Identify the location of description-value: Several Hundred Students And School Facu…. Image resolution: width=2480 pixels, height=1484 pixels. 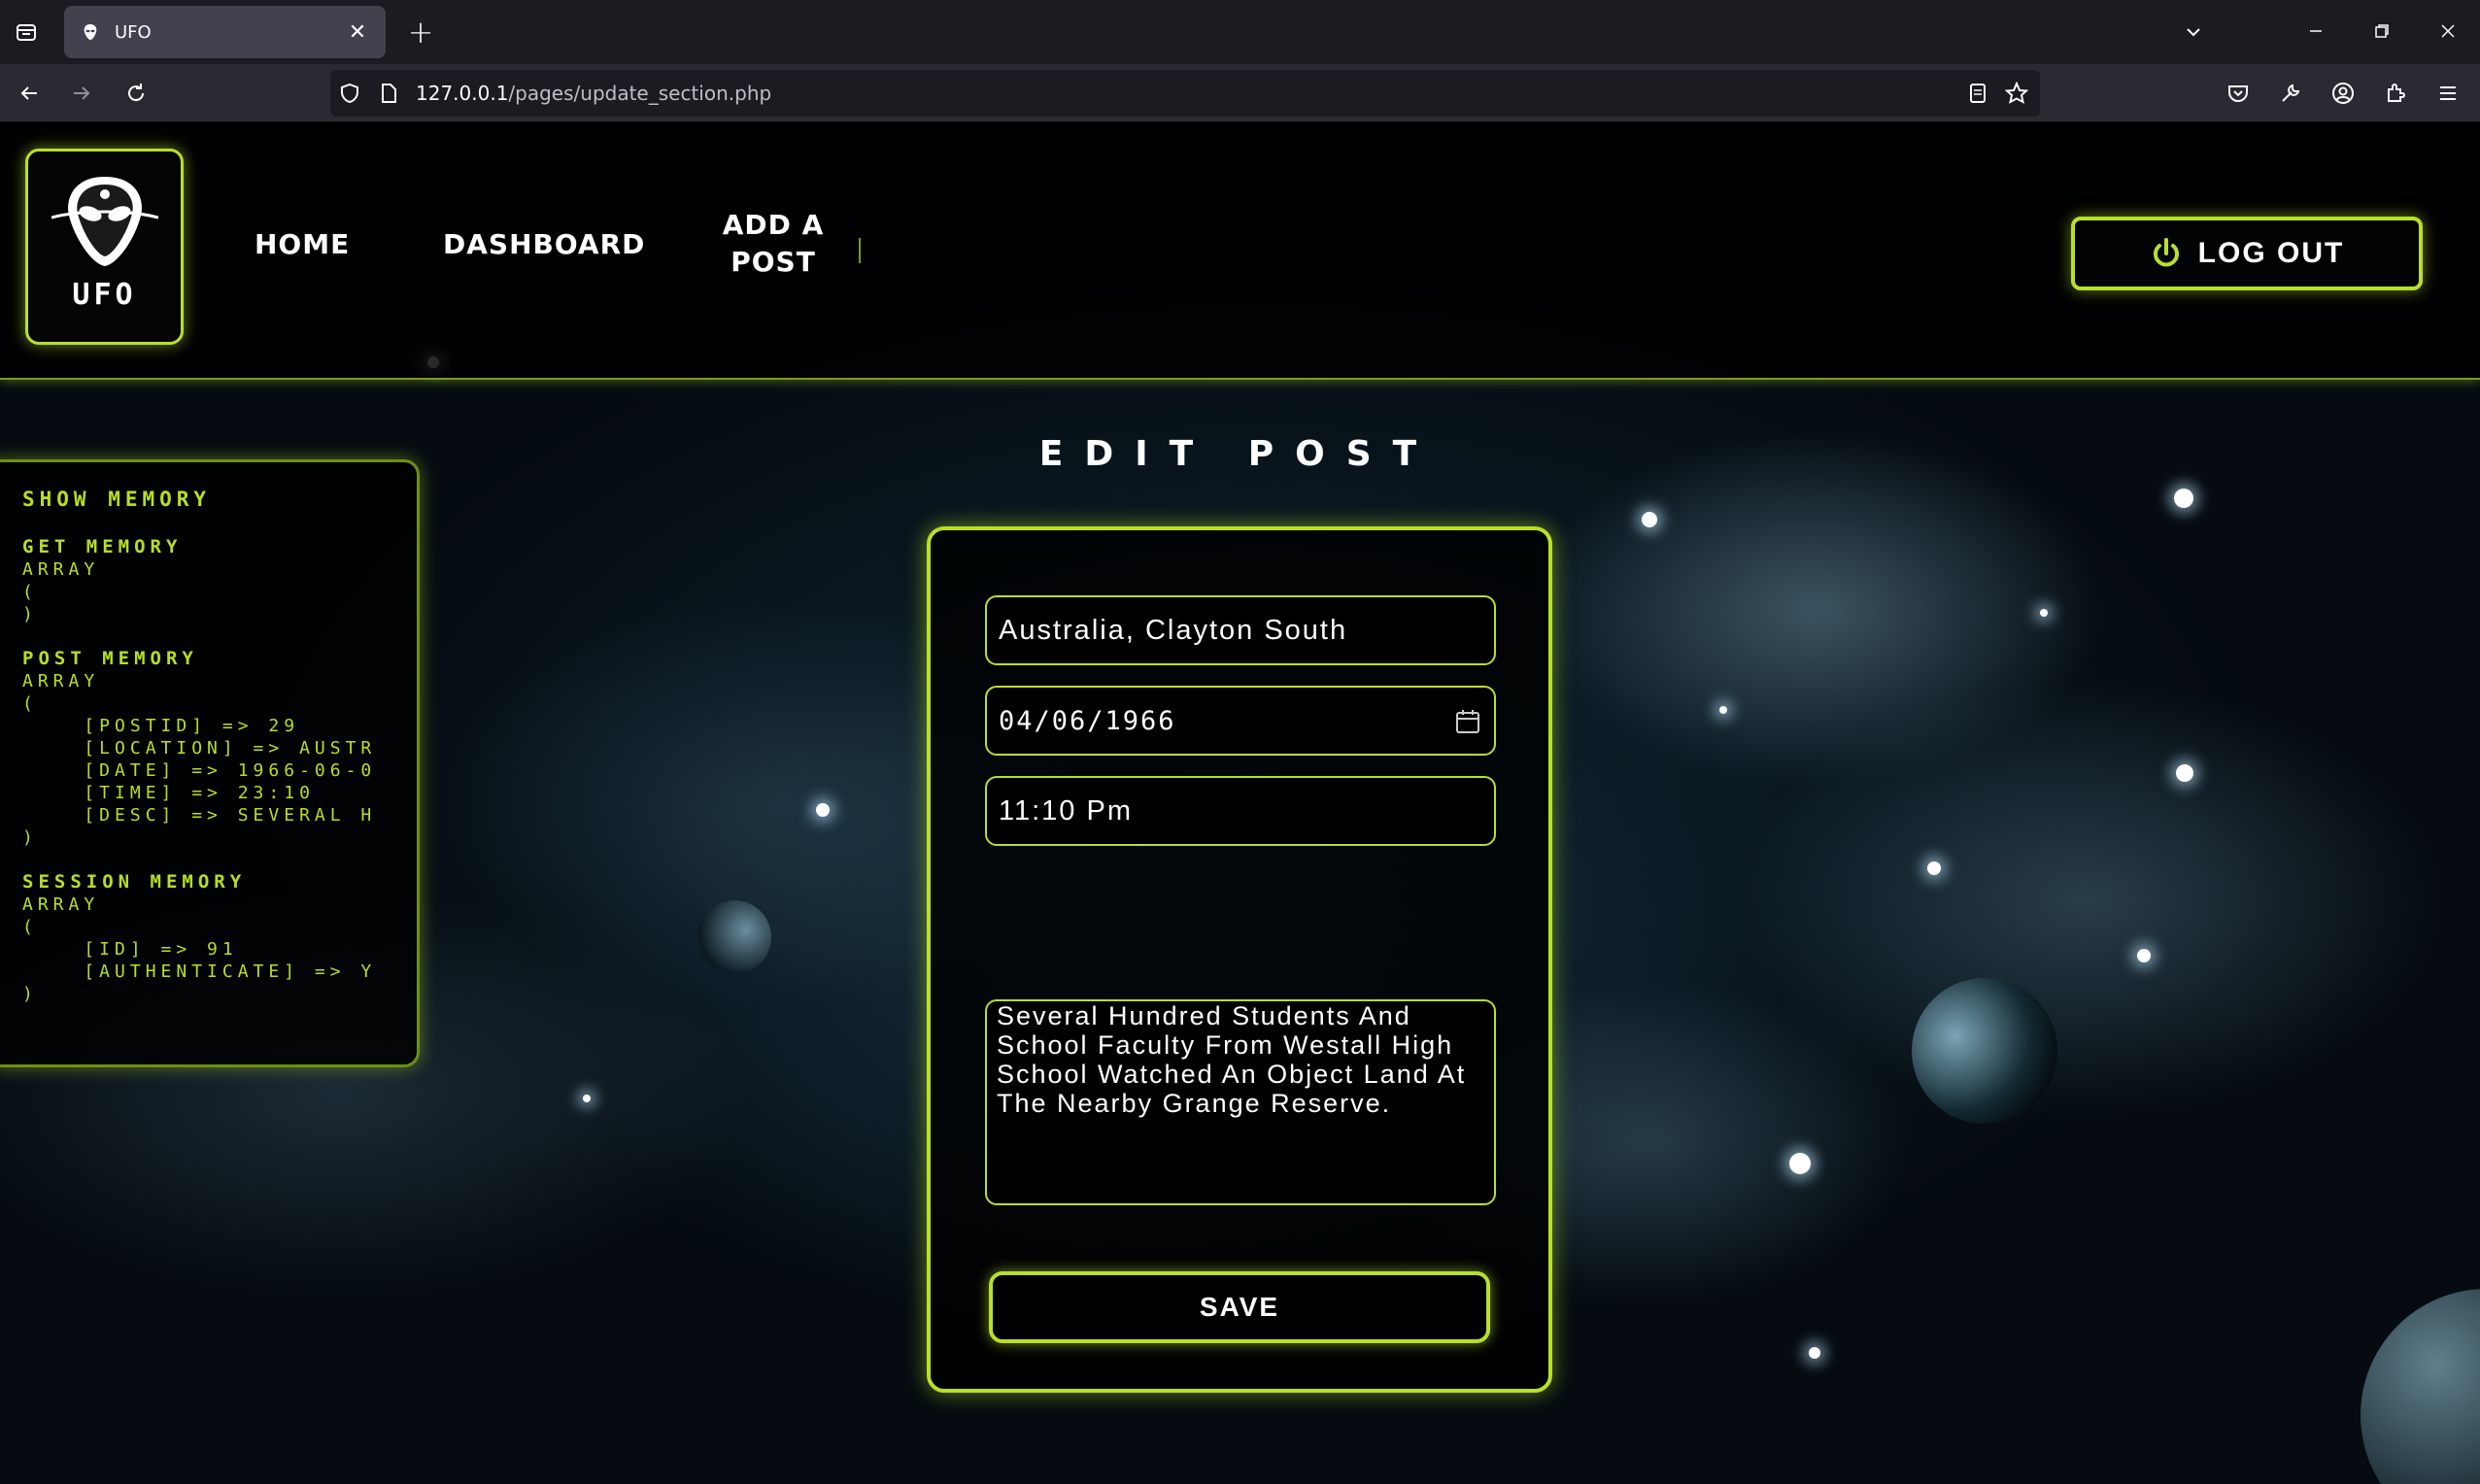
(1232, 1059).